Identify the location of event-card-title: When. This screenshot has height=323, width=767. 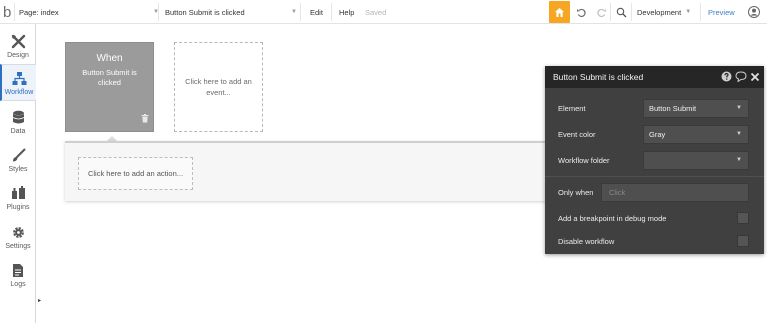
(109, 58).